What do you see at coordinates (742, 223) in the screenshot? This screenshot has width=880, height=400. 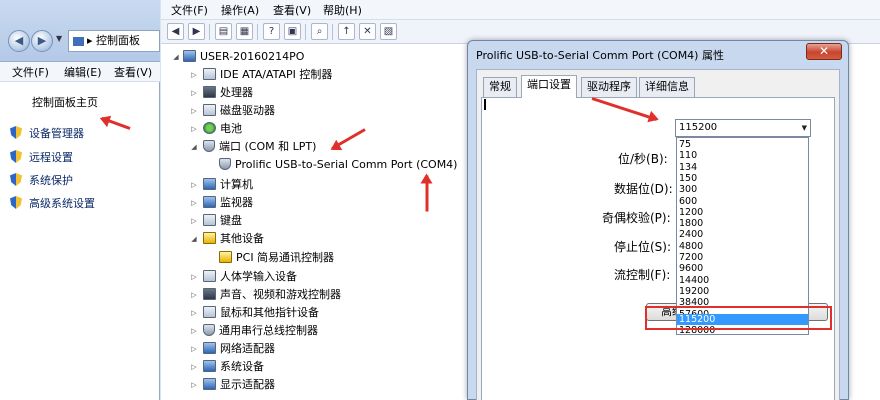 I see `baud-option: 1800` at bounding box center [742, 223].